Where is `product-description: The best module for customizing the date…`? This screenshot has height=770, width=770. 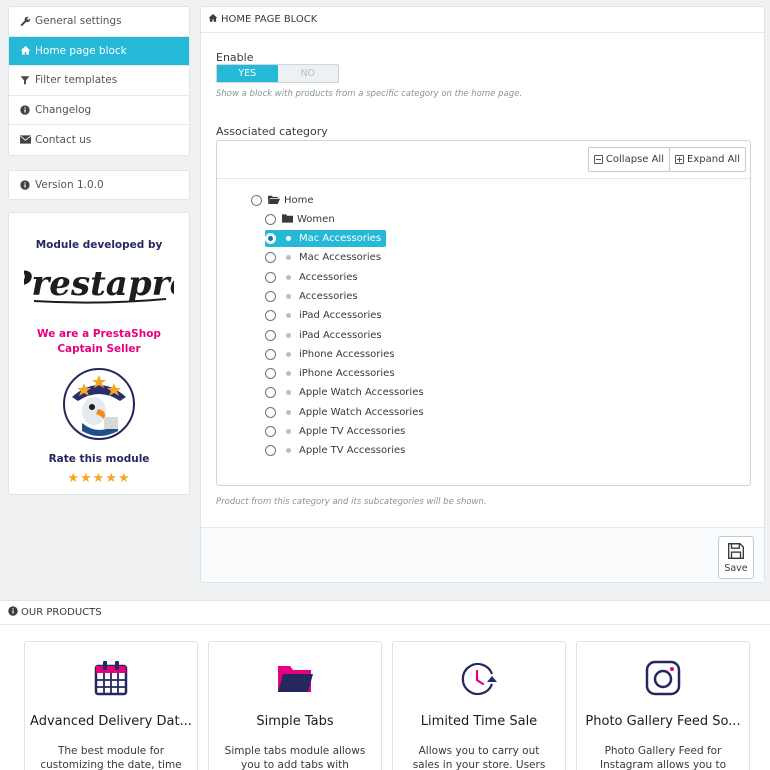 product-description: The best module for customizing the date… is located at coordinates (111, 757).